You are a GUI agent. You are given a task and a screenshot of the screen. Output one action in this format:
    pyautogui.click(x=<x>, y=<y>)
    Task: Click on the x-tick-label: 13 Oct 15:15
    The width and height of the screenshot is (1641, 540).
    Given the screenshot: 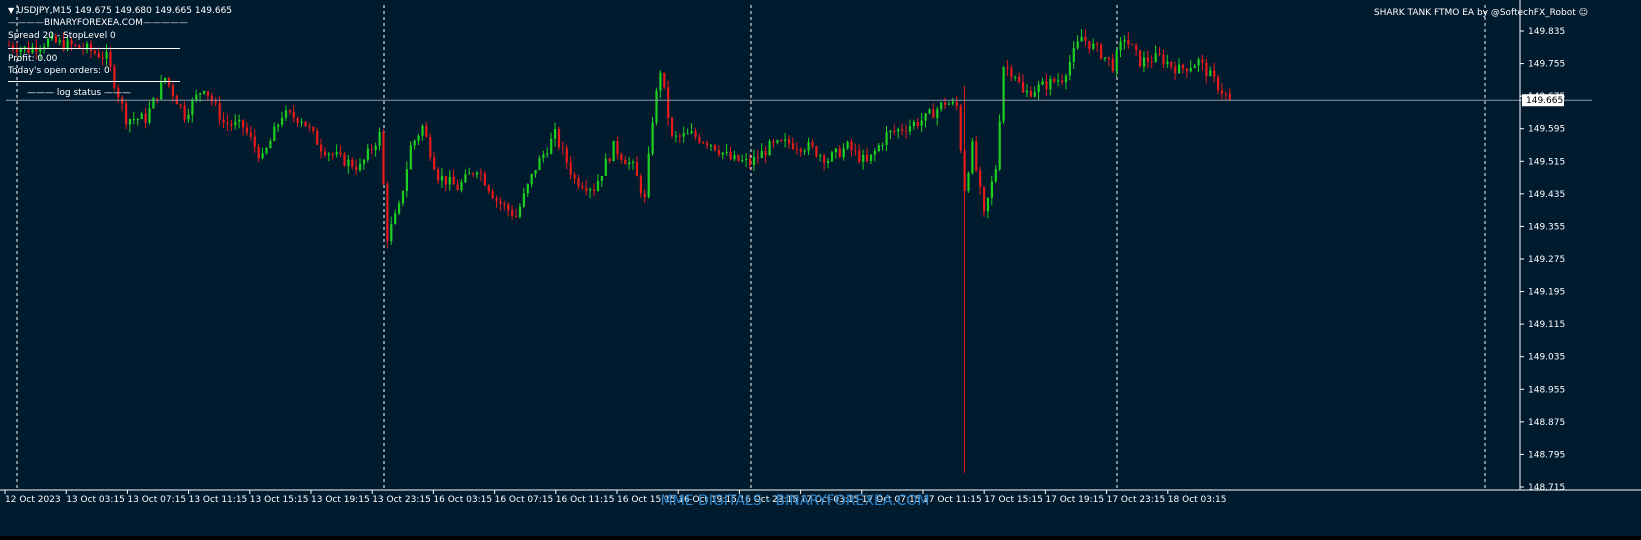 What is the action you would take?
    pyautogui.click(x=279, y=500)
    